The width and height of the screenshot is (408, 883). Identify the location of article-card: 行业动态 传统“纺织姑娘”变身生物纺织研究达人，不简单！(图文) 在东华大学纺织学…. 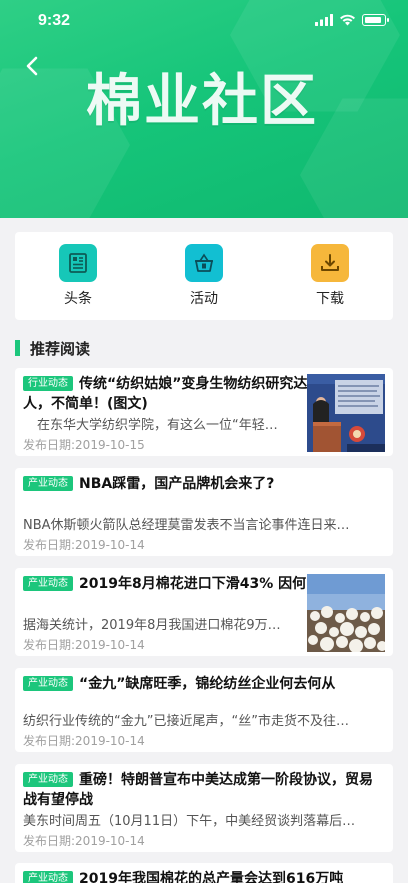
(204, 412).